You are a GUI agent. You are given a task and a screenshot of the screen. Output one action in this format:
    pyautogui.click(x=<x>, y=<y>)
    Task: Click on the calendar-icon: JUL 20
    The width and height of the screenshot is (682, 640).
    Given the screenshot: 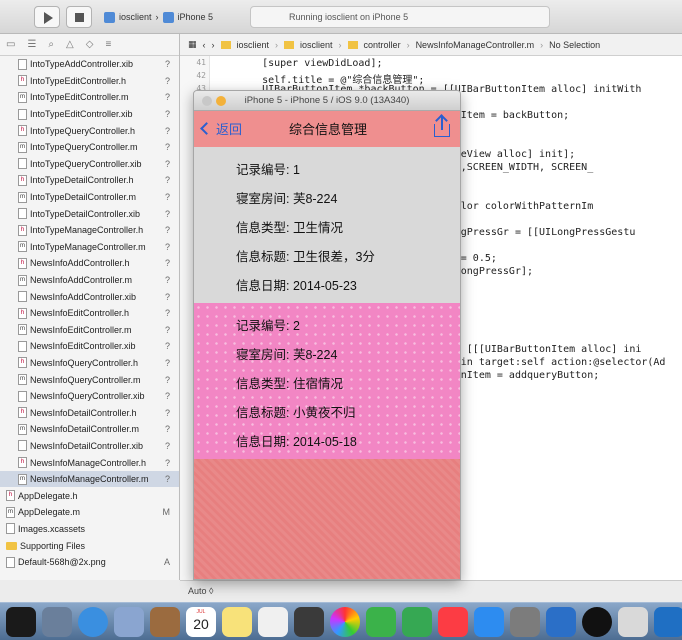 What is the action you would take?
    pyautogui.click(x=201, y=621)
    